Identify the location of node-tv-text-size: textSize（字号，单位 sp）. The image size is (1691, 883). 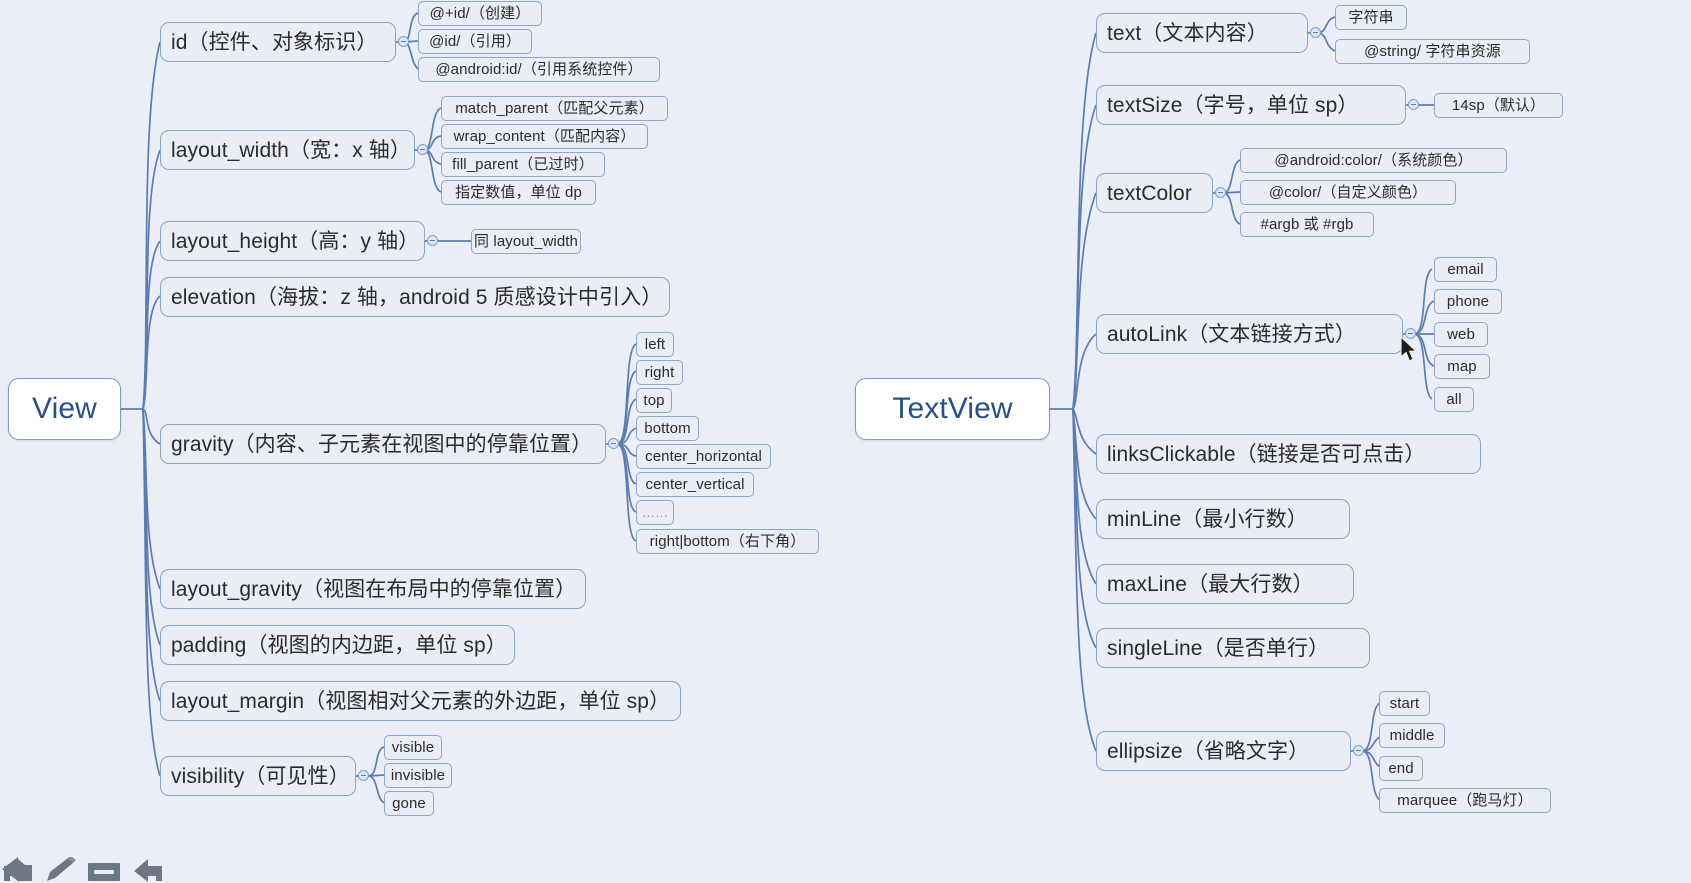
(1251, 105).